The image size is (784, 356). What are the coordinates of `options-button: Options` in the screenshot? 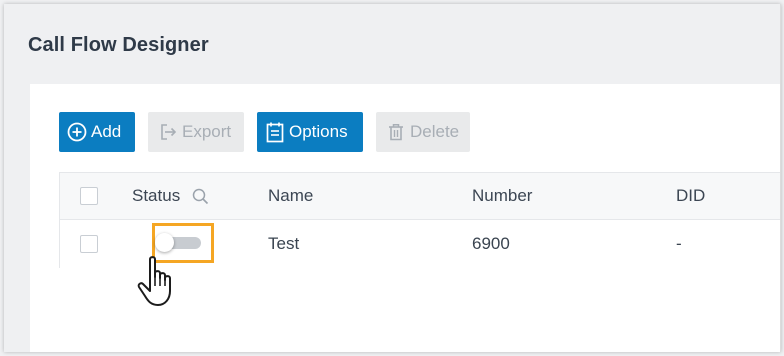 It's located at (310, 132).